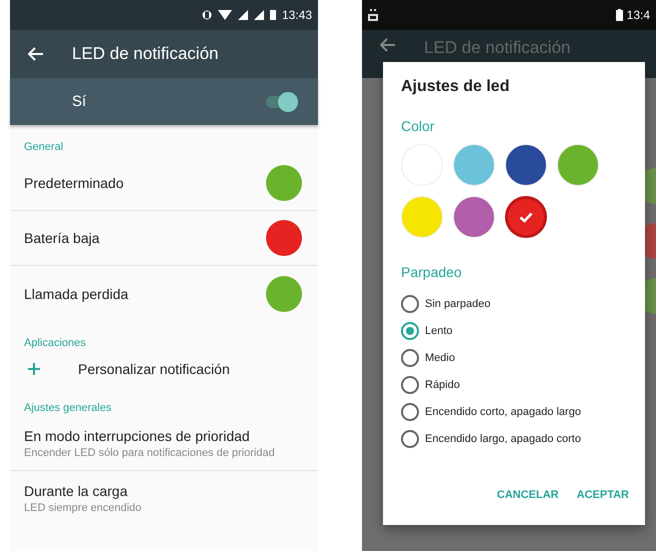 This screenshot has height=551, width=656. What do you see at coordinates (74, 183) in the screenshot?
I see `setting-label: Predeterminado` at bounding box center [74, 183].